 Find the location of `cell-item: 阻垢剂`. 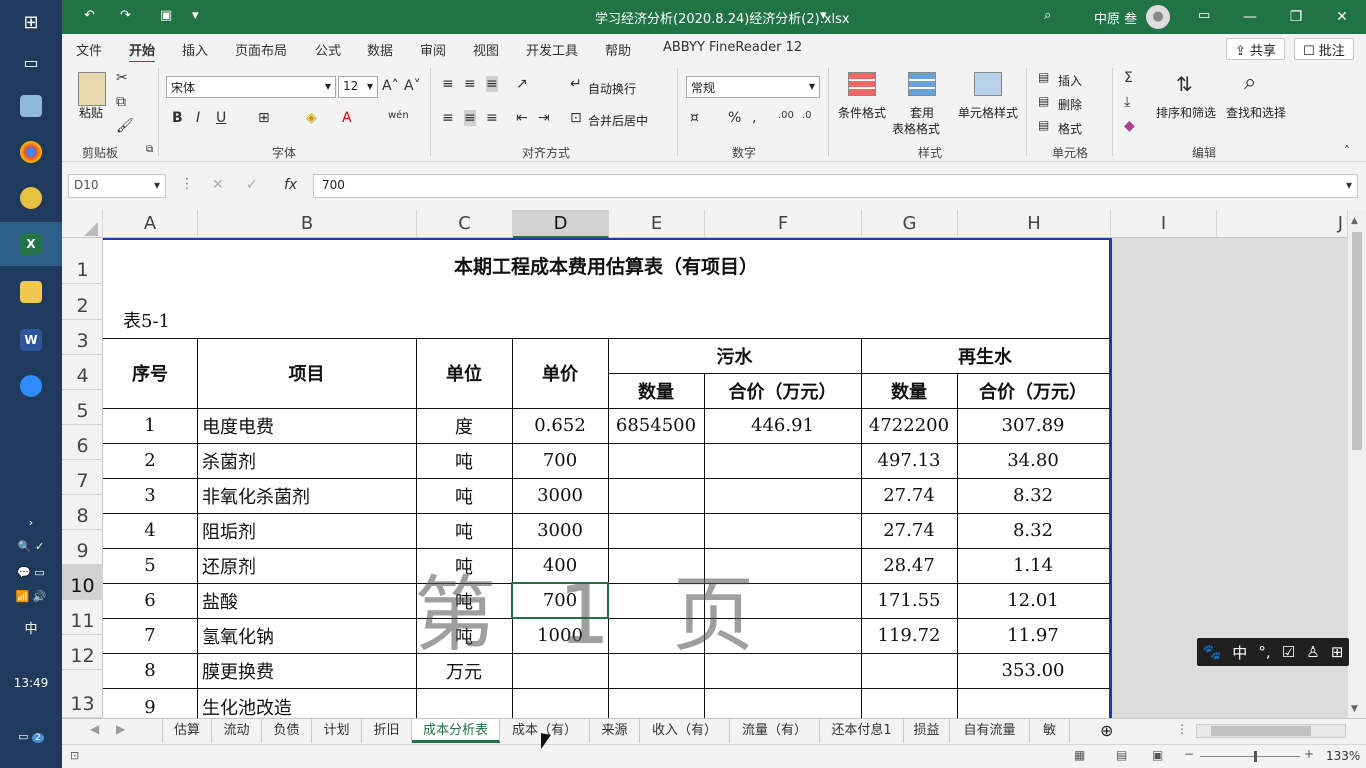

cell-item: 阻垢剂 is located at coordinates (306, 530).